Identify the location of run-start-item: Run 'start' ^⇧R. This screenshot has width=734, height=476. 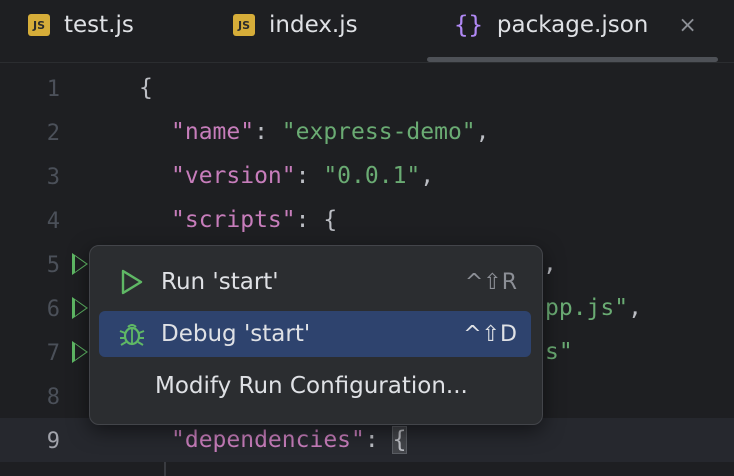
(315, 282).